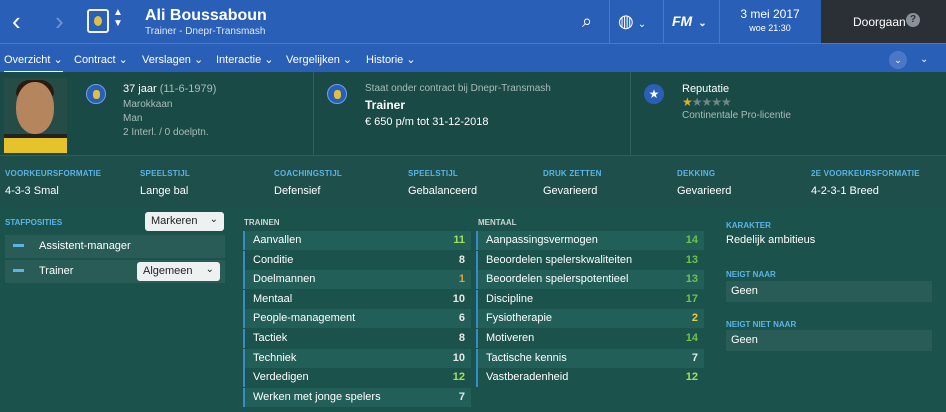 This screenshot has height=412, width=946. I want to click on attribute-row: Mentaal 10, so click(357, 299).